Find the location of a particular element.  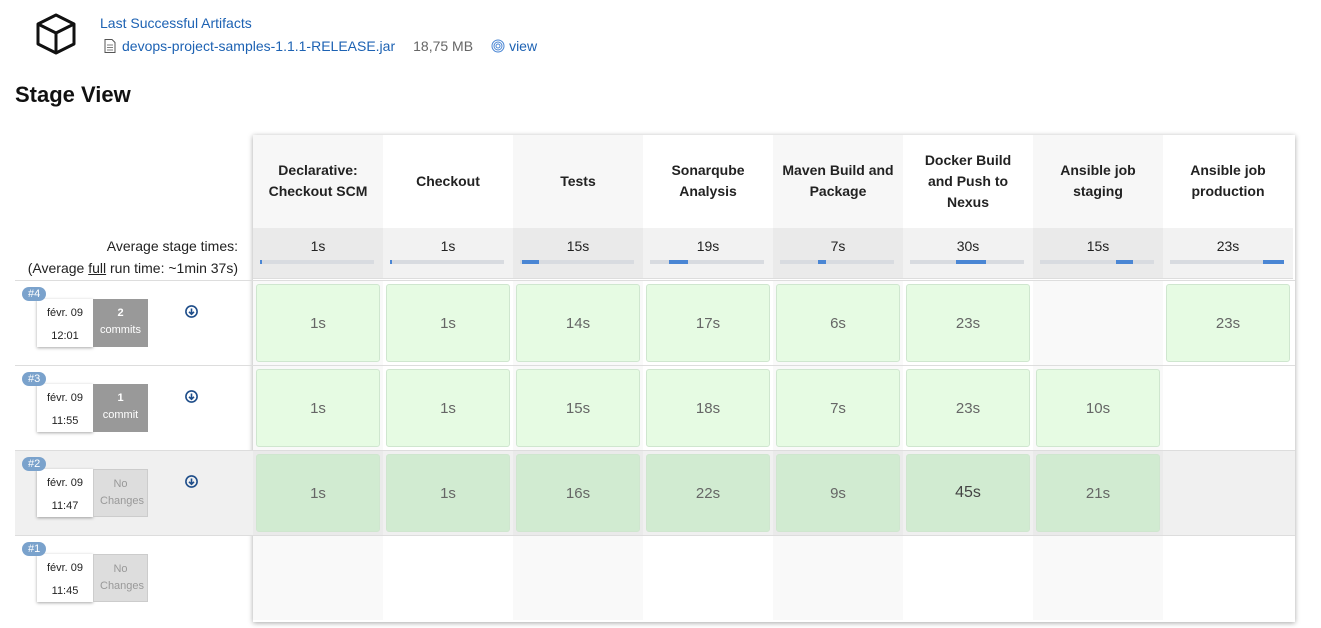

stage-cell-column: 22s is located at coordinates (708, 493).